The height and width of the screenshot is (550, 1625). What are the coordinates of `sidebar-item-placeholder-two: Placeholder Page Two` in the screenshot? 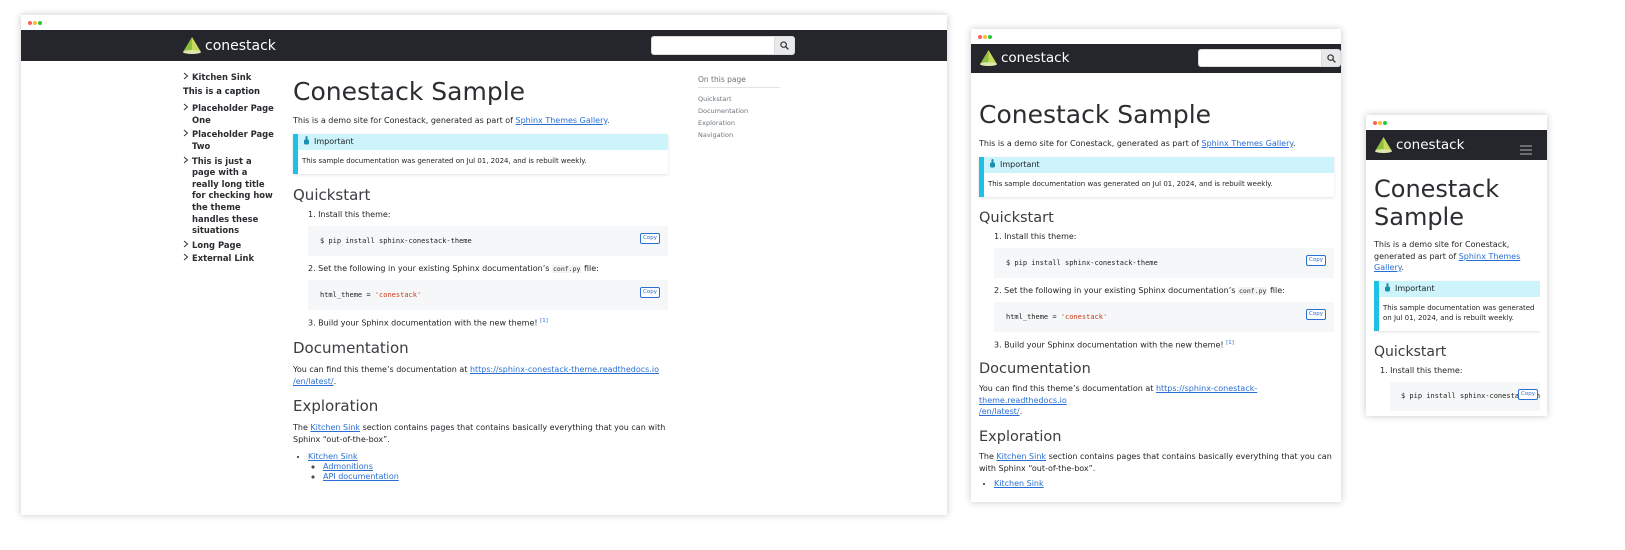 It's located at (229, 140).